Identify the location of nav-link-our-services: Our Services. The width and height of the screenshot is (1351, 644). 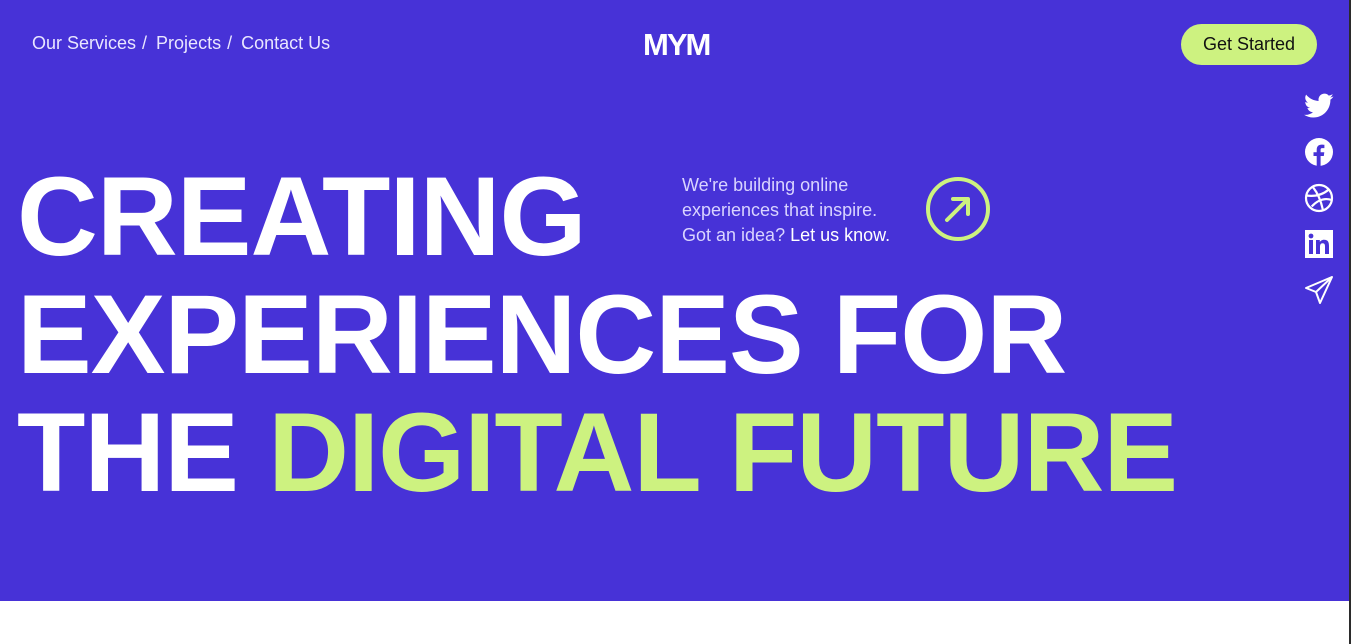
(84, 43).